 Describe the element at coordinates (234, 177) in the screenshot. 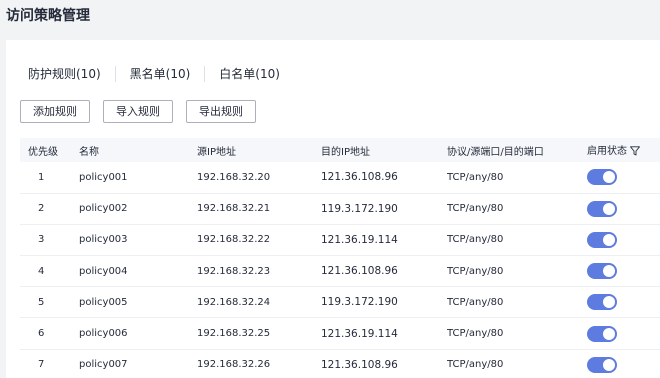

I see `cell-src-ip: 192.168.32.20` at that location.